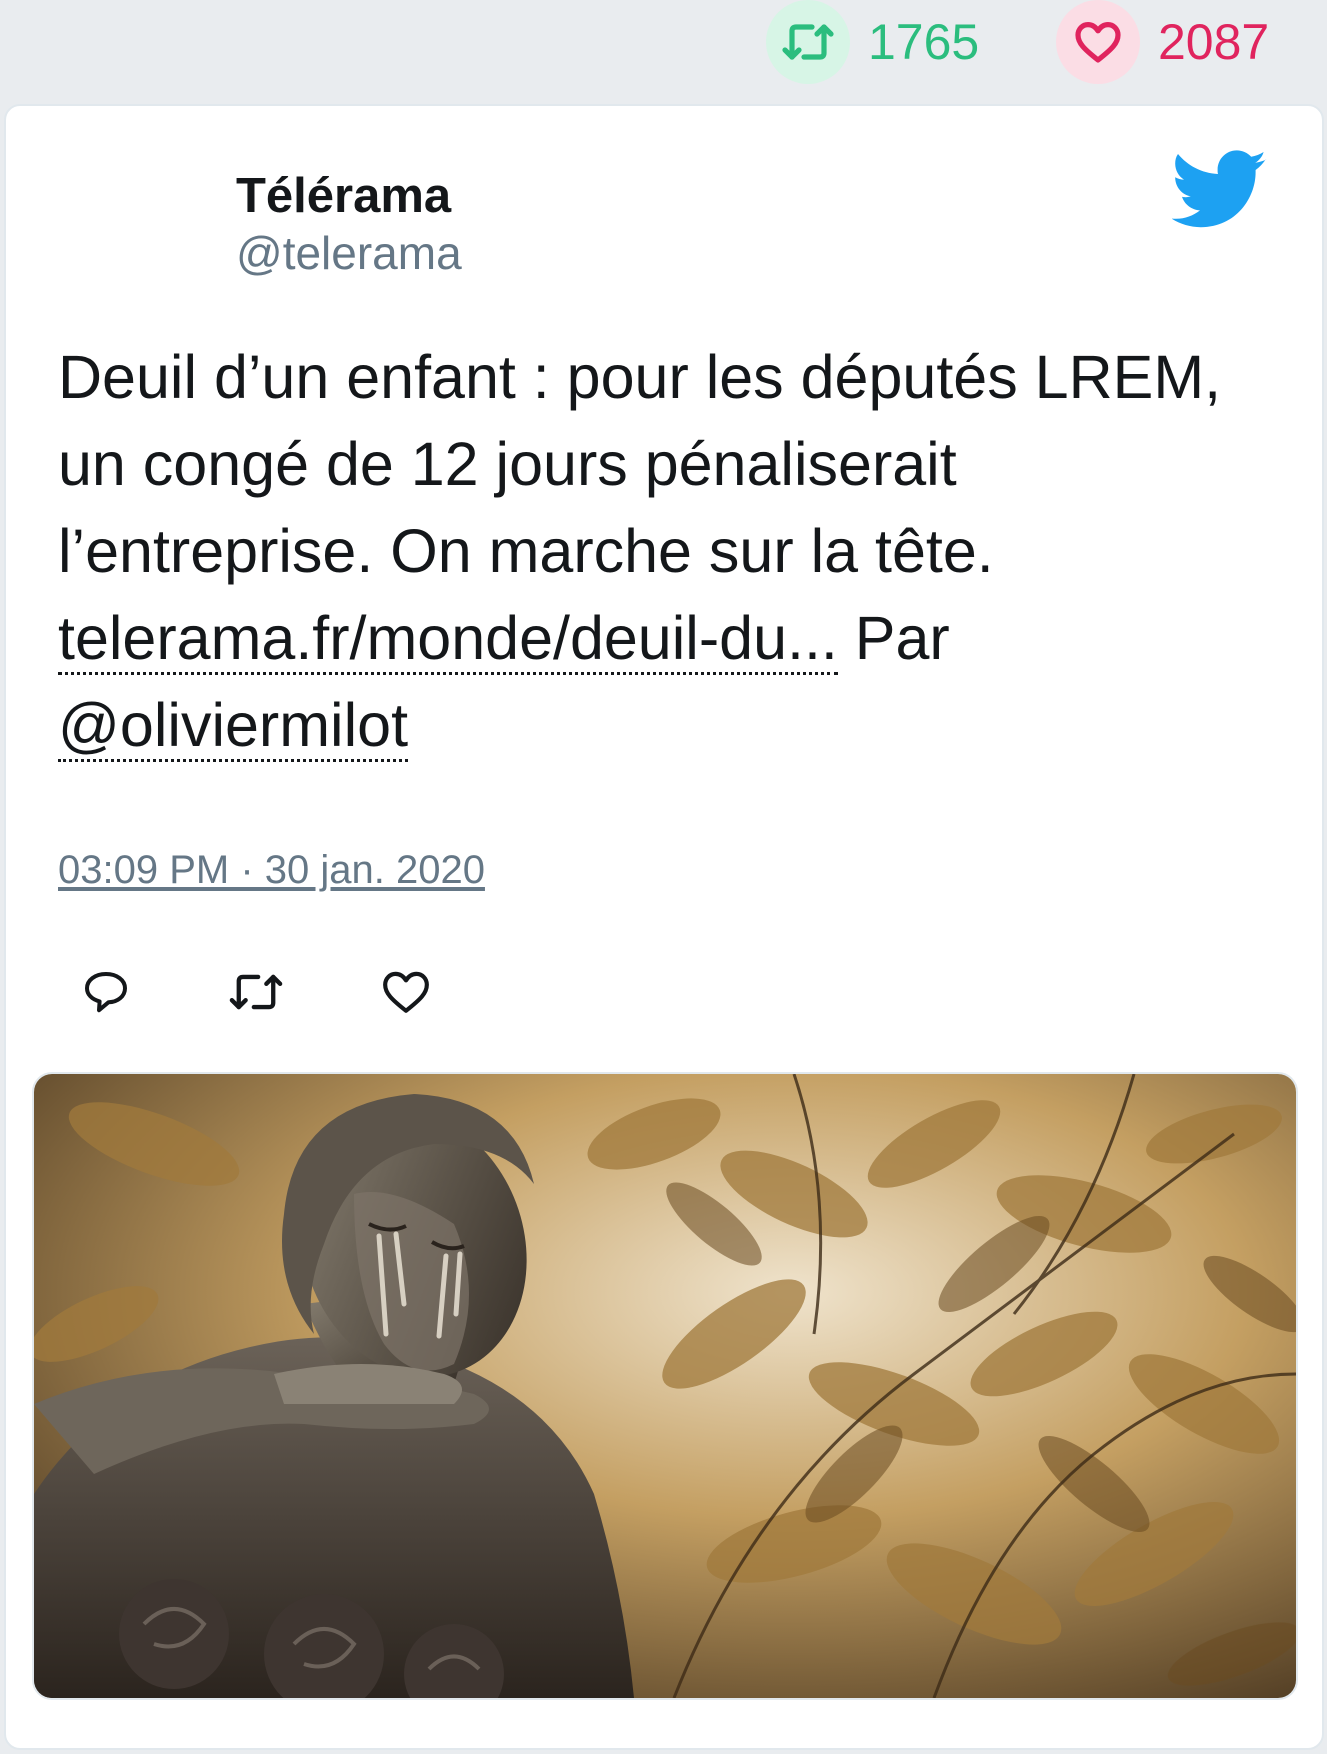 This screenshot has width=1327, height=1754. I want to click on author-handle: @telerama, so click(349, 253).